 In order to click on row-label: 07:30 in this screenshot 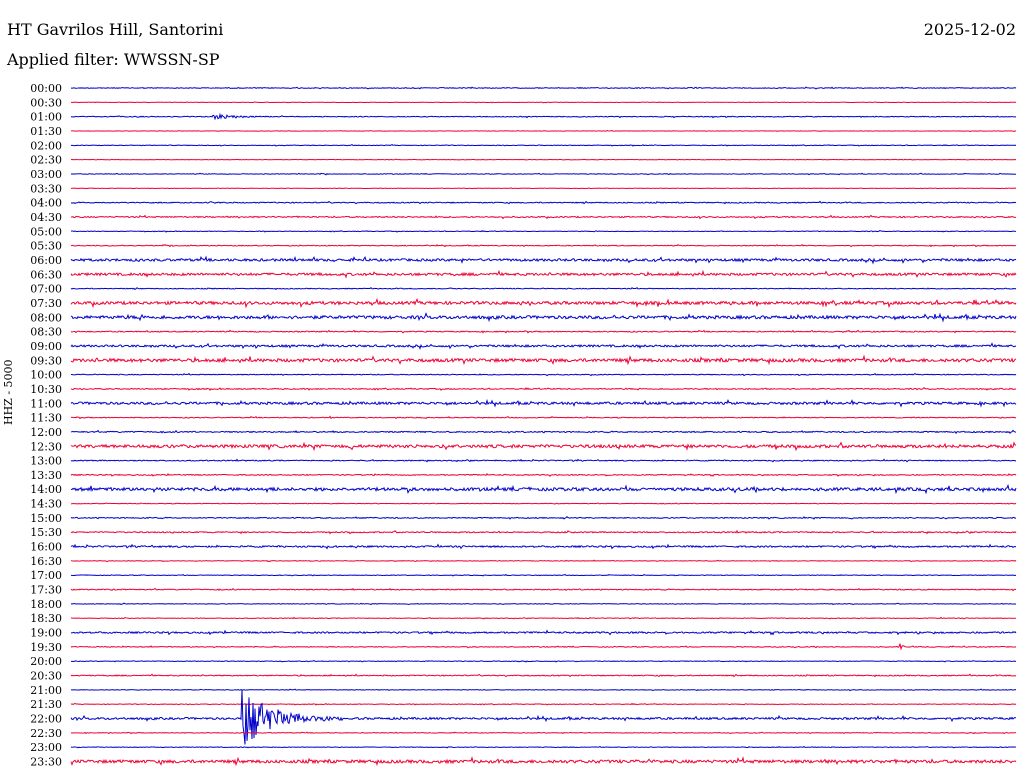, I will do `click(46, 303)`.